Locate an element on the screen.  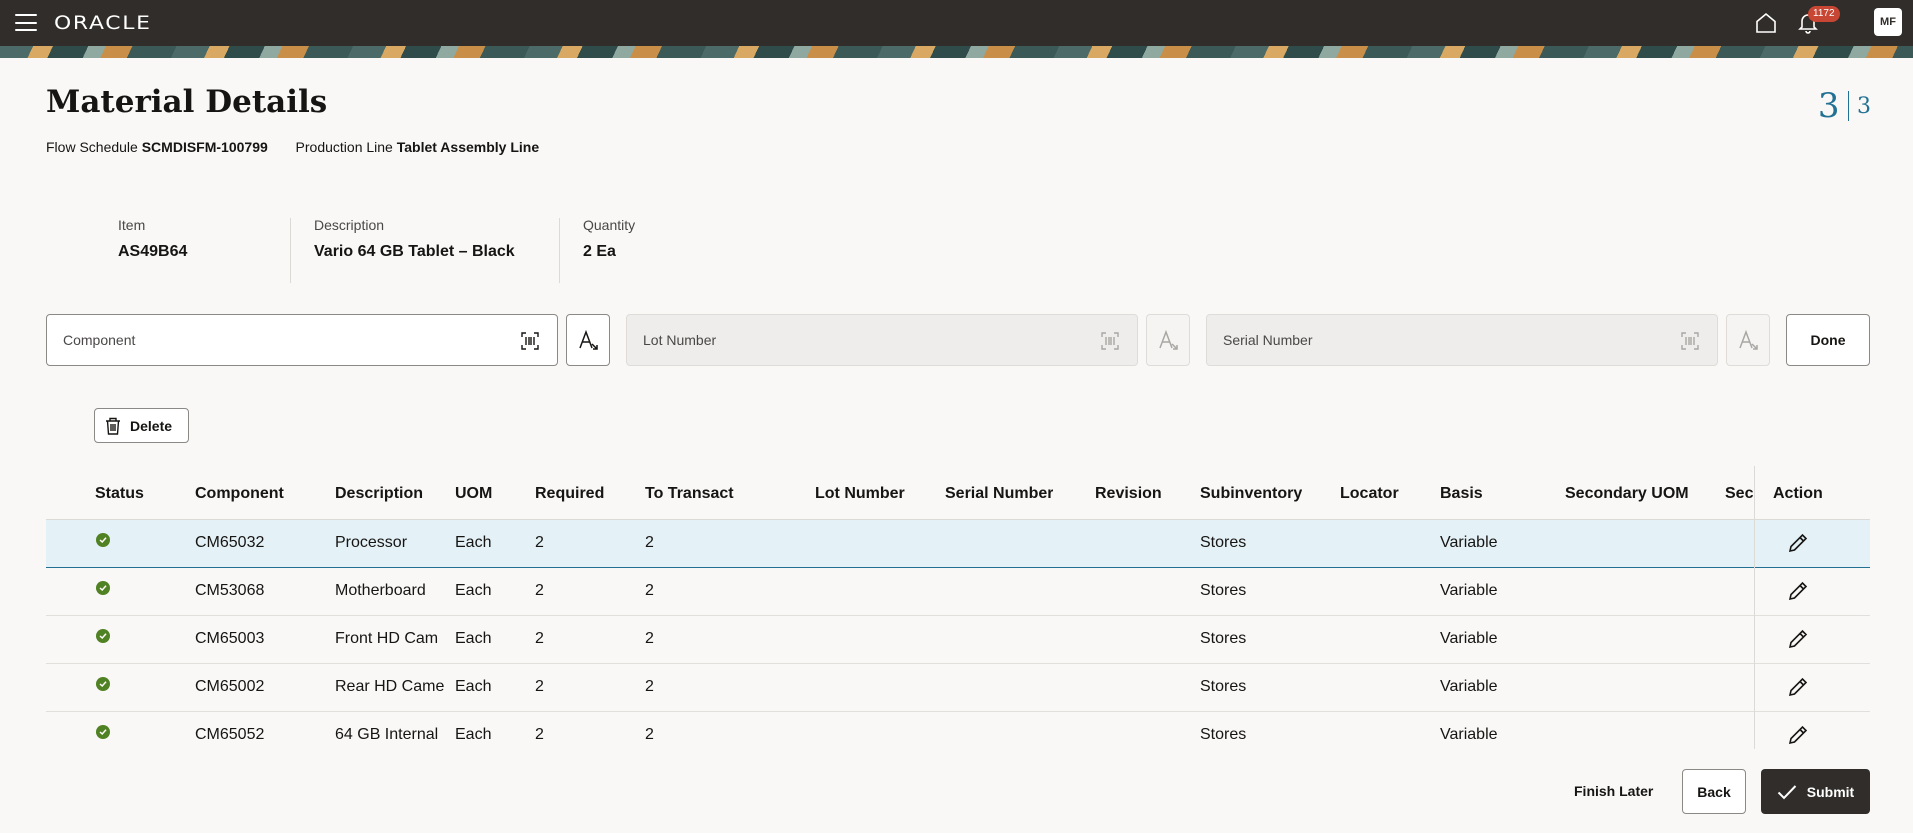
done-button: Done is located at coordinates (1828, 340).